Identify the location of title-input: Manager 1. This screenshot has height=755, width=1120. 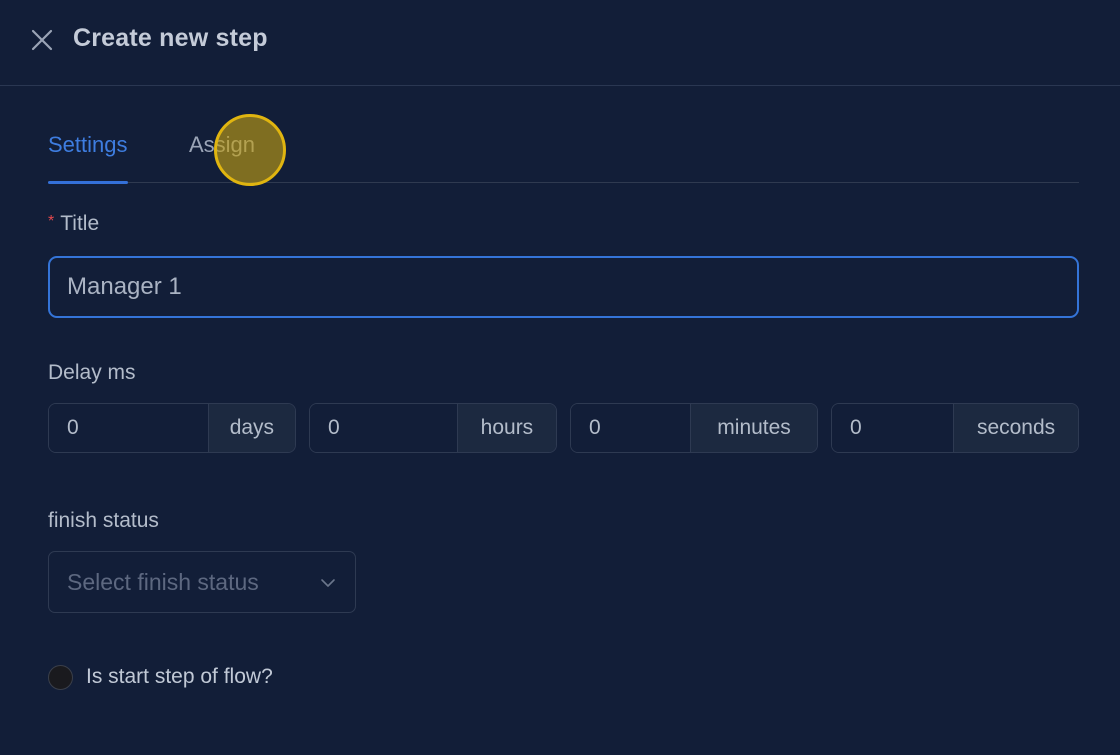
(563, 287).